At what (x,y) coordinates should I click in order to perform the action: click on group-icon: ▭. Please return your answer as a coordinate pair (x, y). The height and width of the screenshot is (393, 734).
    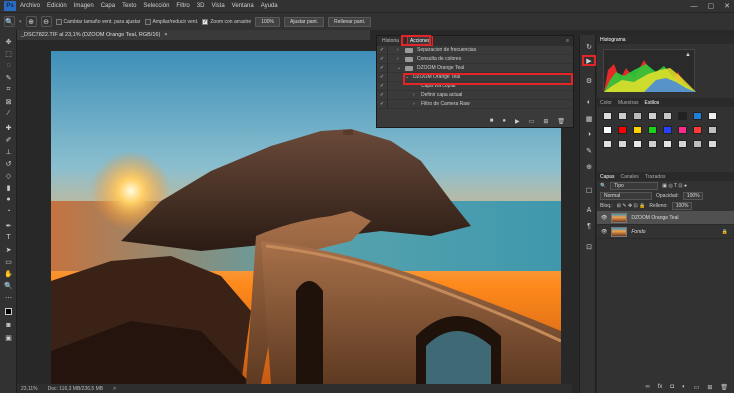
    Looking at the image, I should click on (697, 387).